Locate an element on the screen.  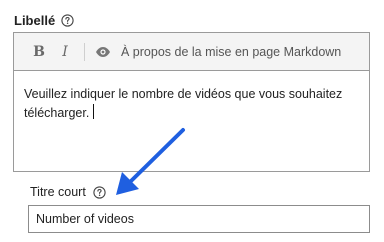
toolbar-divider is located at coordinates (84, 51).